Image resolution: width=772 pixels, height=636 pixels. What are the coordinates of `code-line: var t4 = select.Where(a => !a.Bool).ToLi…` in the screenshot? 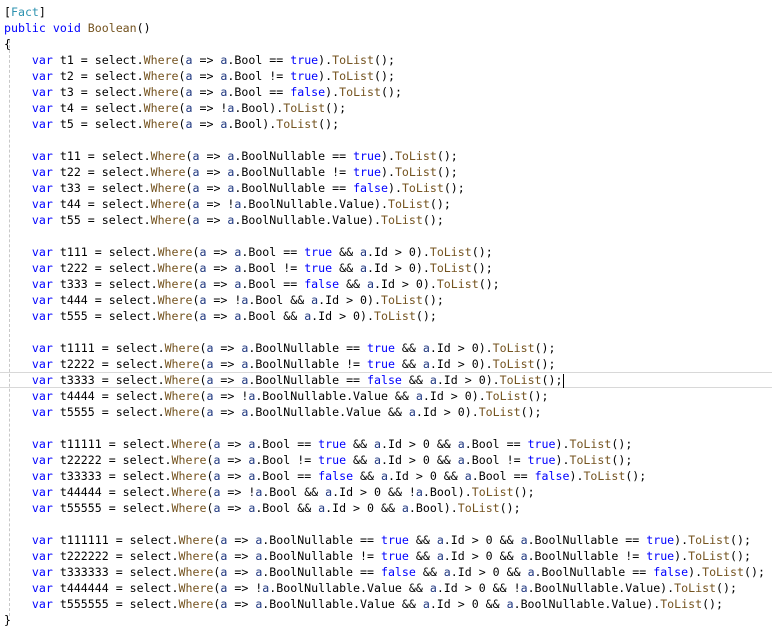 It's located at (386, 108).